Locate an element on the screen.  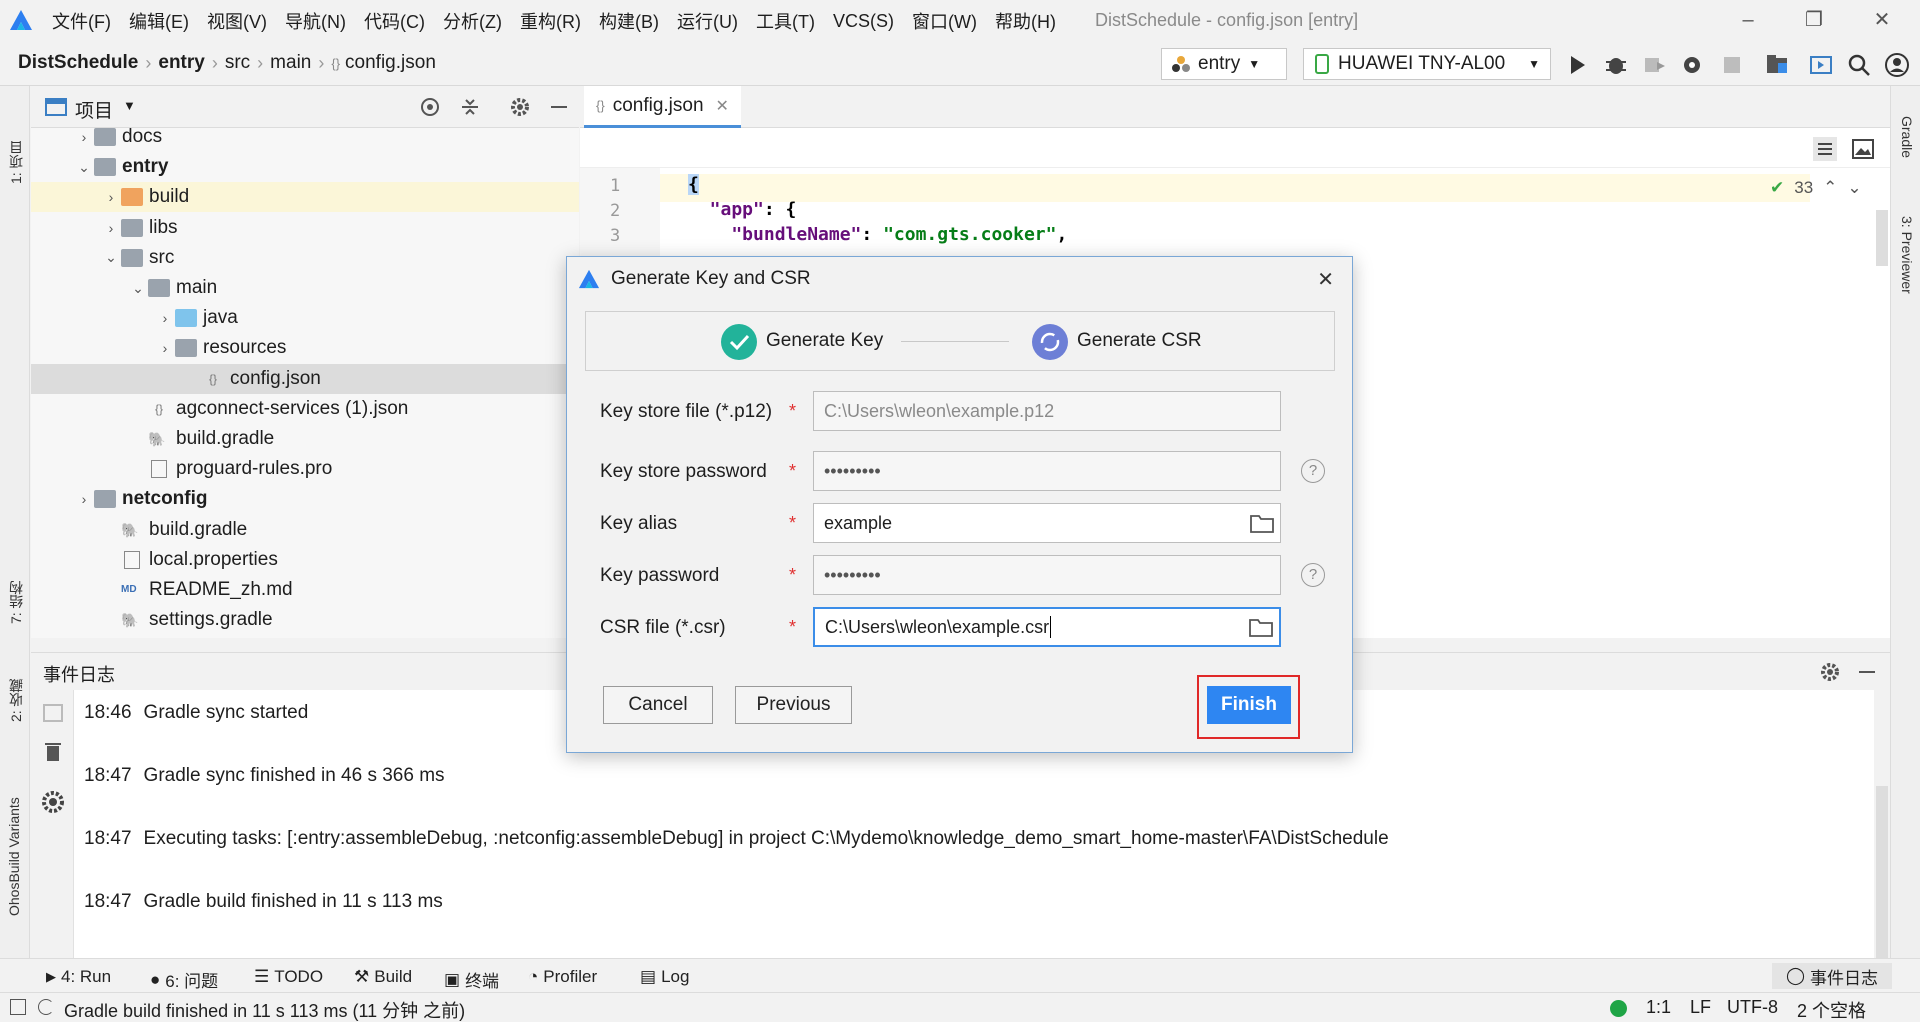
tree-node: › java is located at coordinates (196, 318).